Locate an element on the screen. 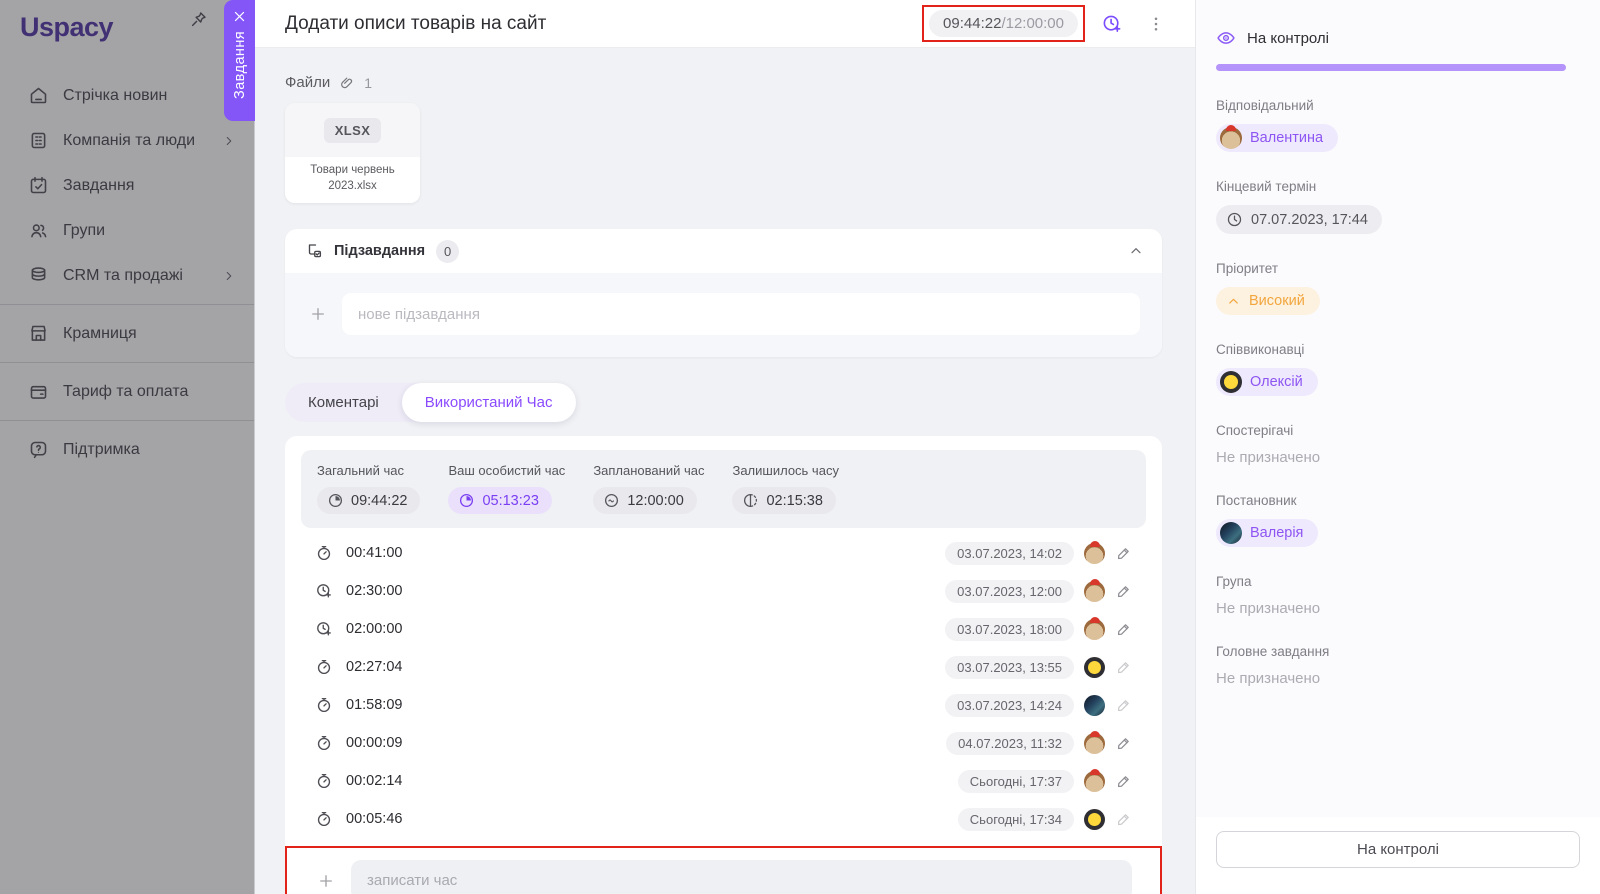  file-type-area: XLSX is located at coordinates (352, 130).